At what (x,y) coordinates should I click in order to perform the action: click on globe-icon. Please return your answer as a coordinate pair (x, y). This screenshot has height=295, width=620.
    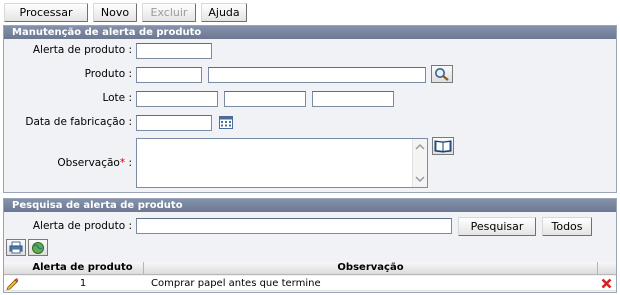
    Looking at the image, I should click on (38, 247).